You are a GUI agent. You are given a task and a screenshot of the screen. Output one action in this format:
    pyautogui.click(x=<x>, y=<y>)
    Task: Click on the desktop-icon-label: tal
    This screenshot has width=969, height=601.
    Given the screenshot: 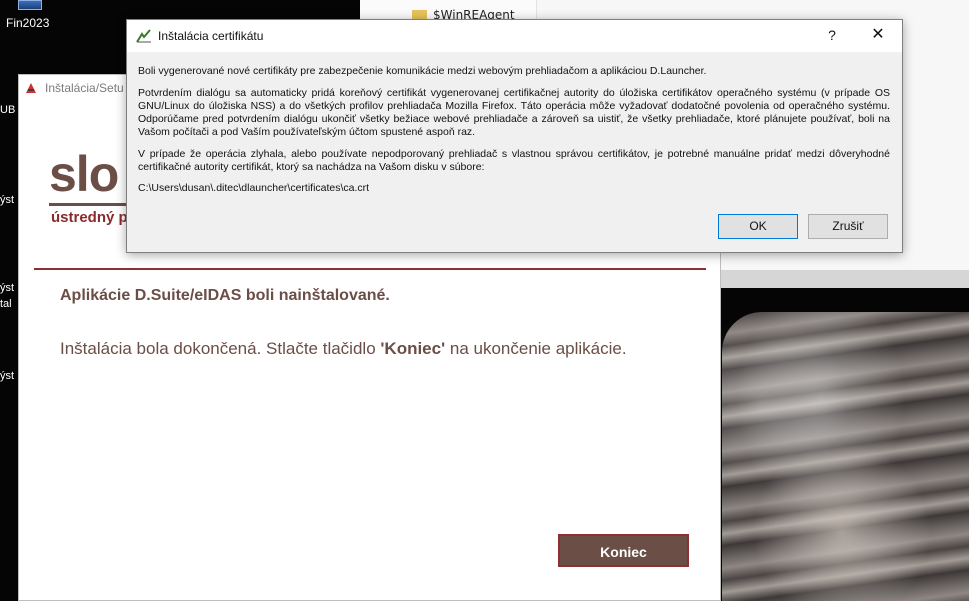 What is the action you would take?
    pyautogui.click(x=6, y=304)
    